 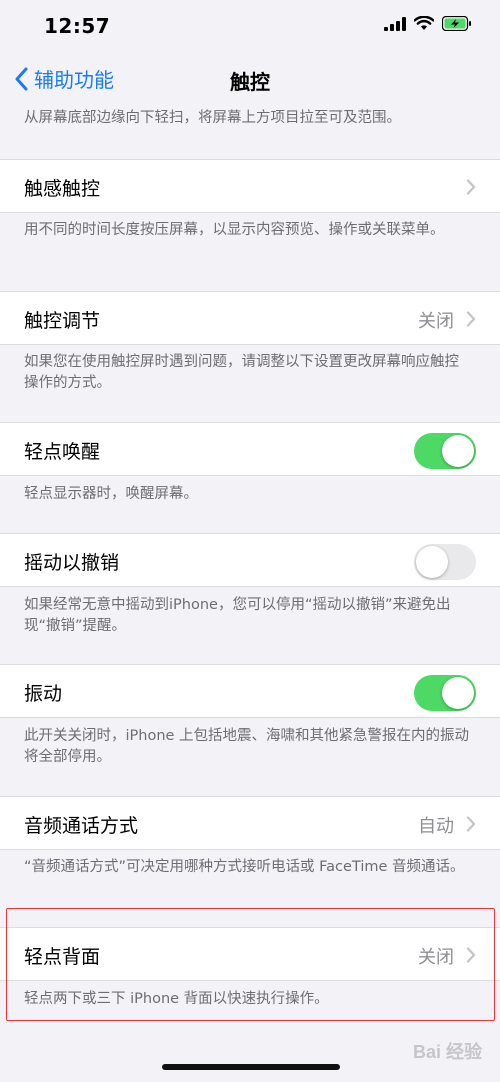 I want to click on row-label: 触感触控, so click(x=62, y=189).